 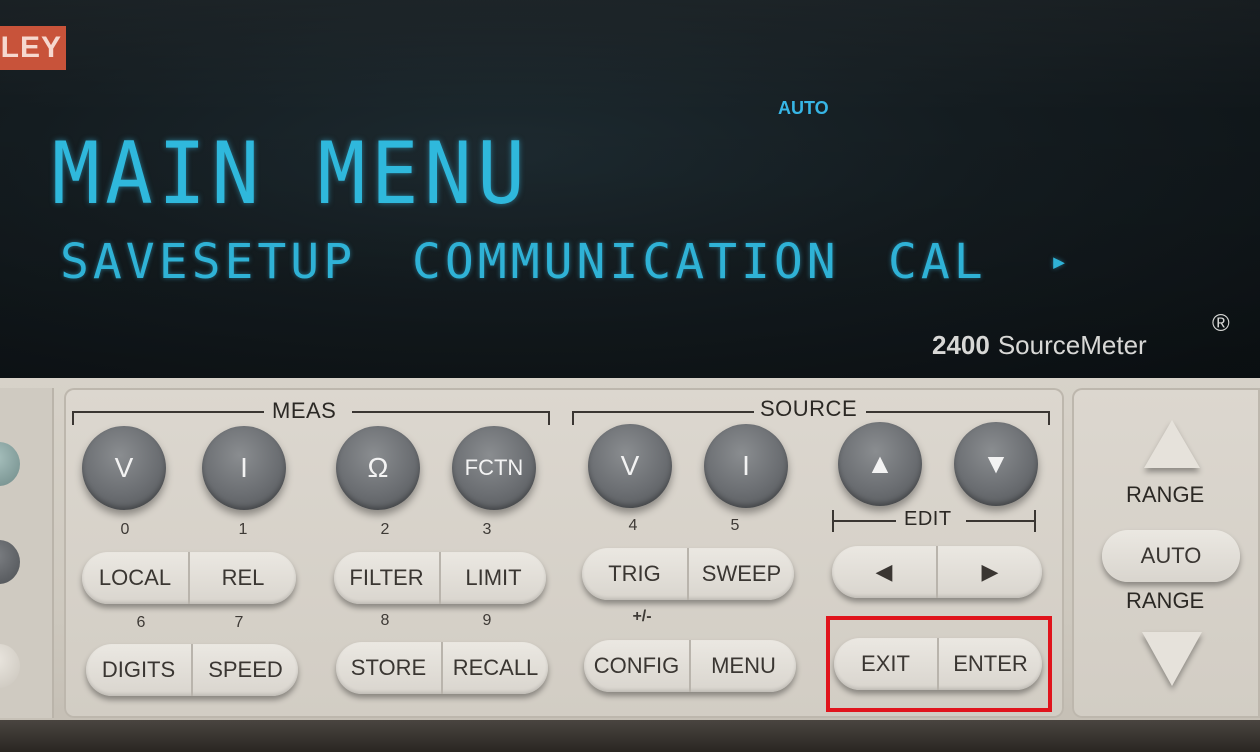 What do you see at coordinates (958, 412) in the screenshot?
I see `source-bracket-right` at bounding box center [958, 412].